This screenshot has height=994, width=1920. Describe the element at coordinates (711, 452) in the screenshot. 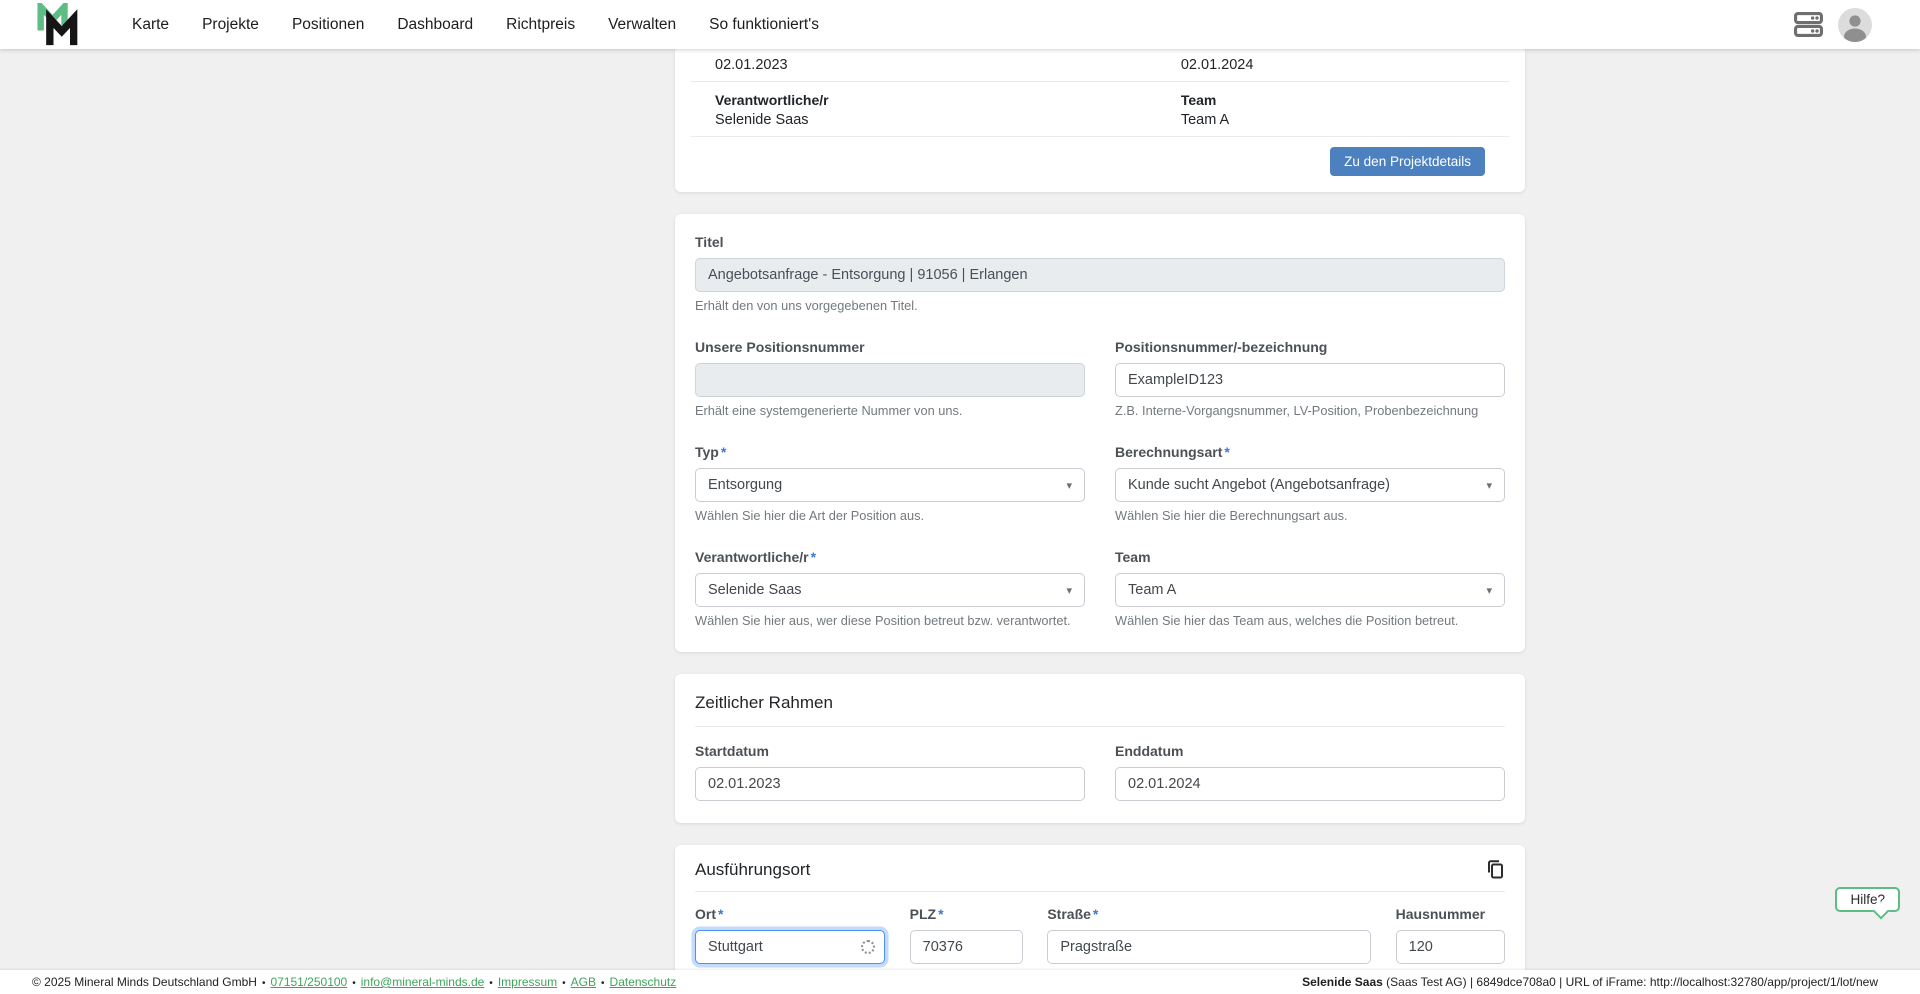

I see `typ-label: Typ *` at that location.